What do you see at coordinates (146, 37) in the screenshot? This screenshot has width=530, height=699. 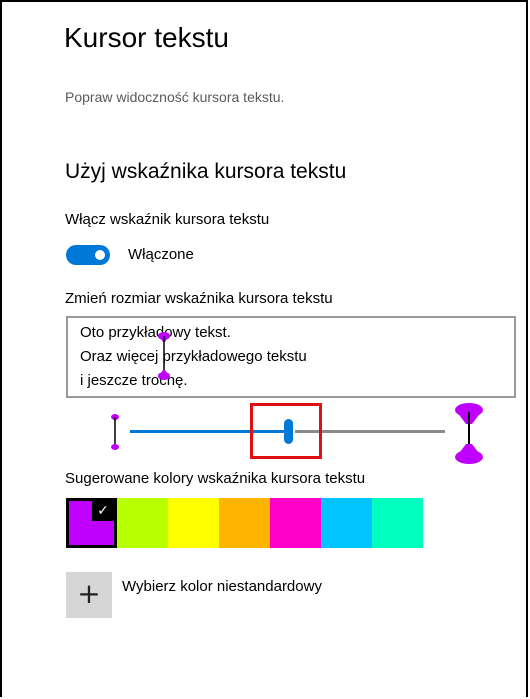 I see `page-title: Kursor tekstu` at bounding box center [146, 37].